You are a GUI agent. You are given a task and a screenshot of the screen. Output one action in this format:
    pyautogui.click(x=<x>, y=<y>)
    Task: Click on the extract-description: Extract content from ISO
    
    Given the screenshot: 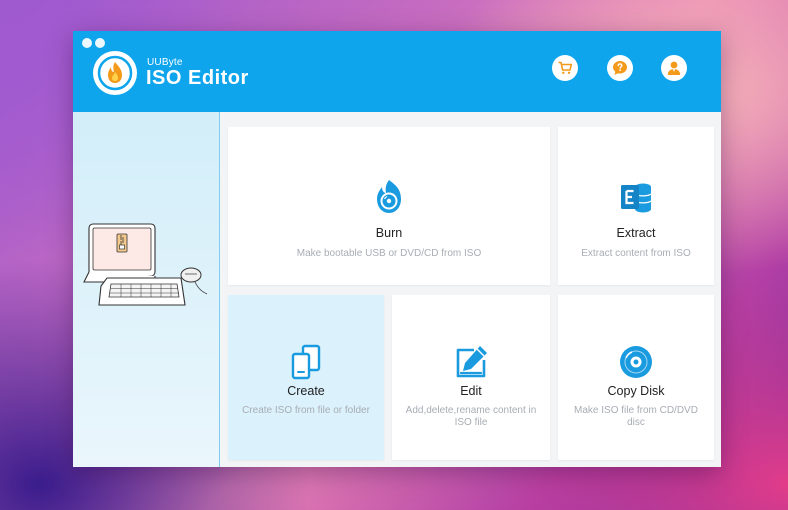 What is the action you would take?
    pyautogui.click(x=636, y=253)
    